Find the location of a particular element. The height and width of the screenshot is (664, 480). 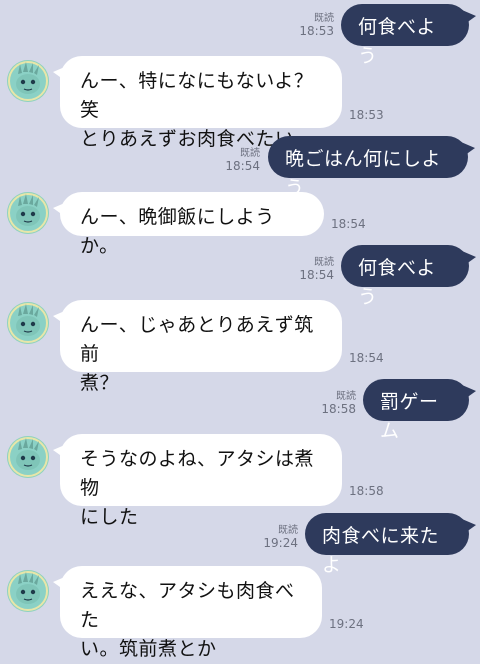

sent-message-bubble: 晩ごはん何にしよう is located at coordinates (371, 167).